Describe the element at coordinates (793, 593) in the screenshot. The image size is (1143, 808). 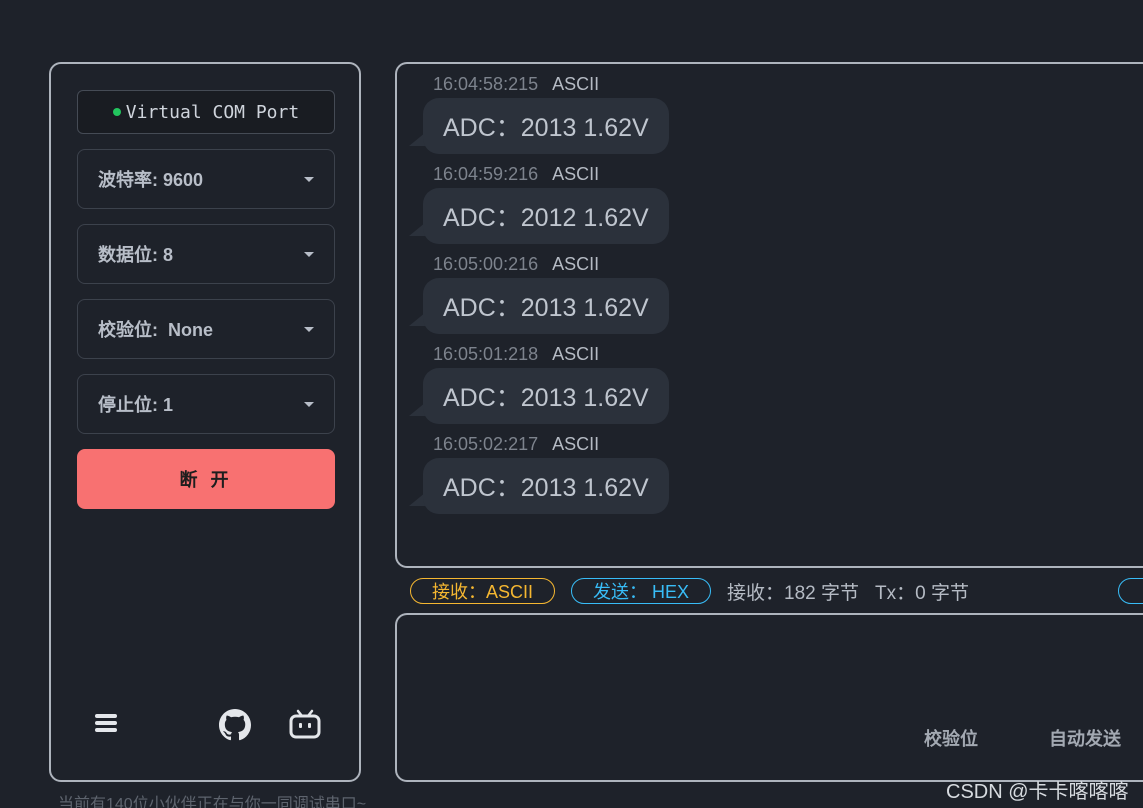
I see `receive-byte-count: 接收：182 字节` at that location.